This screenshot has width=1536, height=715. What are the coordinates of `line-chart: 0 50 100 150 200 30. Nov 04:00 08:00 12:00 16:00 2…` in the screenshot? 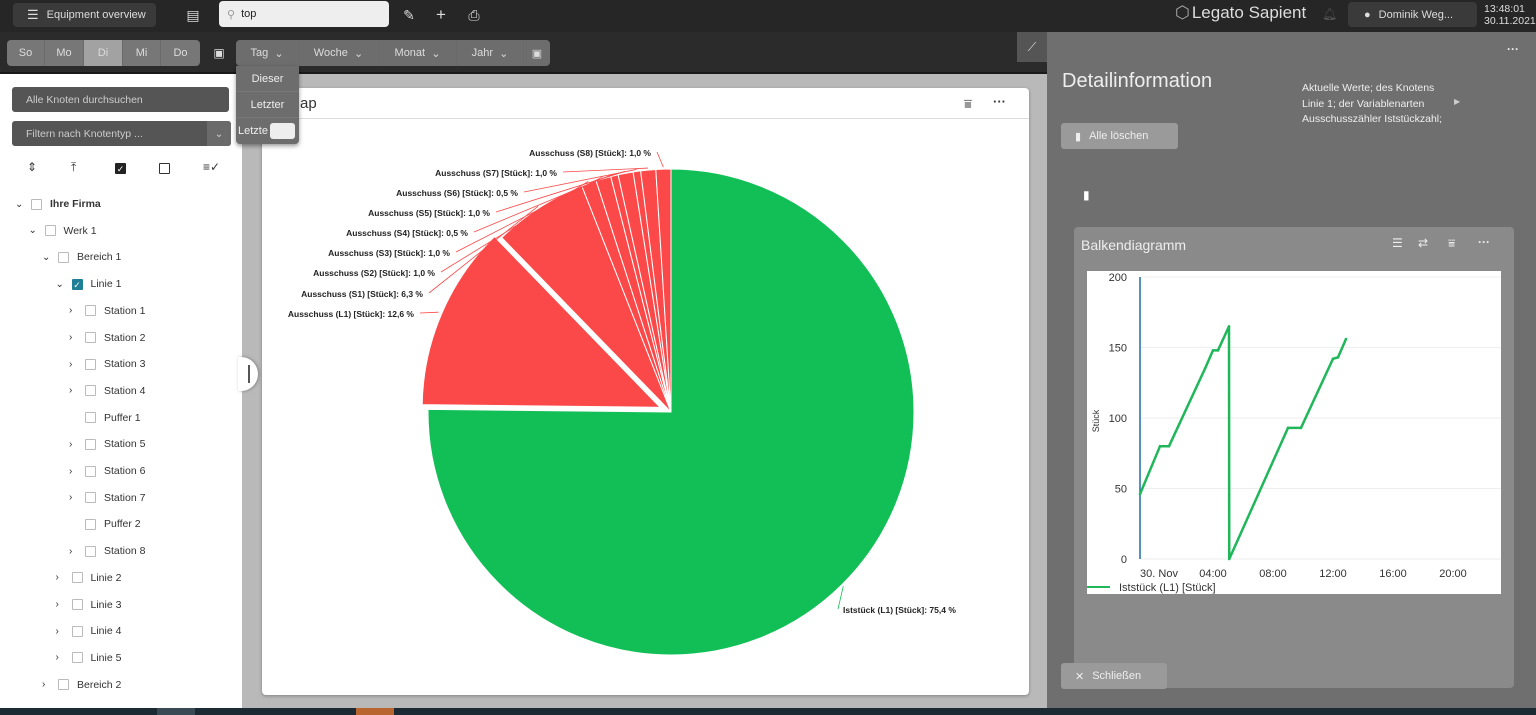 It's located at (1294, 433).